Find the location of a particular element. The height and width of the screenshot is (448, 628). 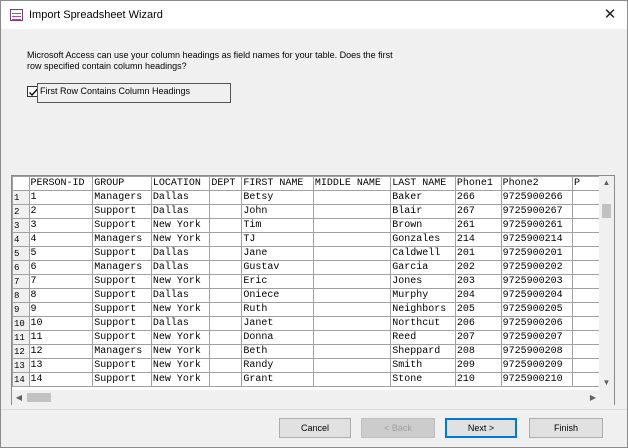

table-cell: 266 is located at coordinates (478, 197).